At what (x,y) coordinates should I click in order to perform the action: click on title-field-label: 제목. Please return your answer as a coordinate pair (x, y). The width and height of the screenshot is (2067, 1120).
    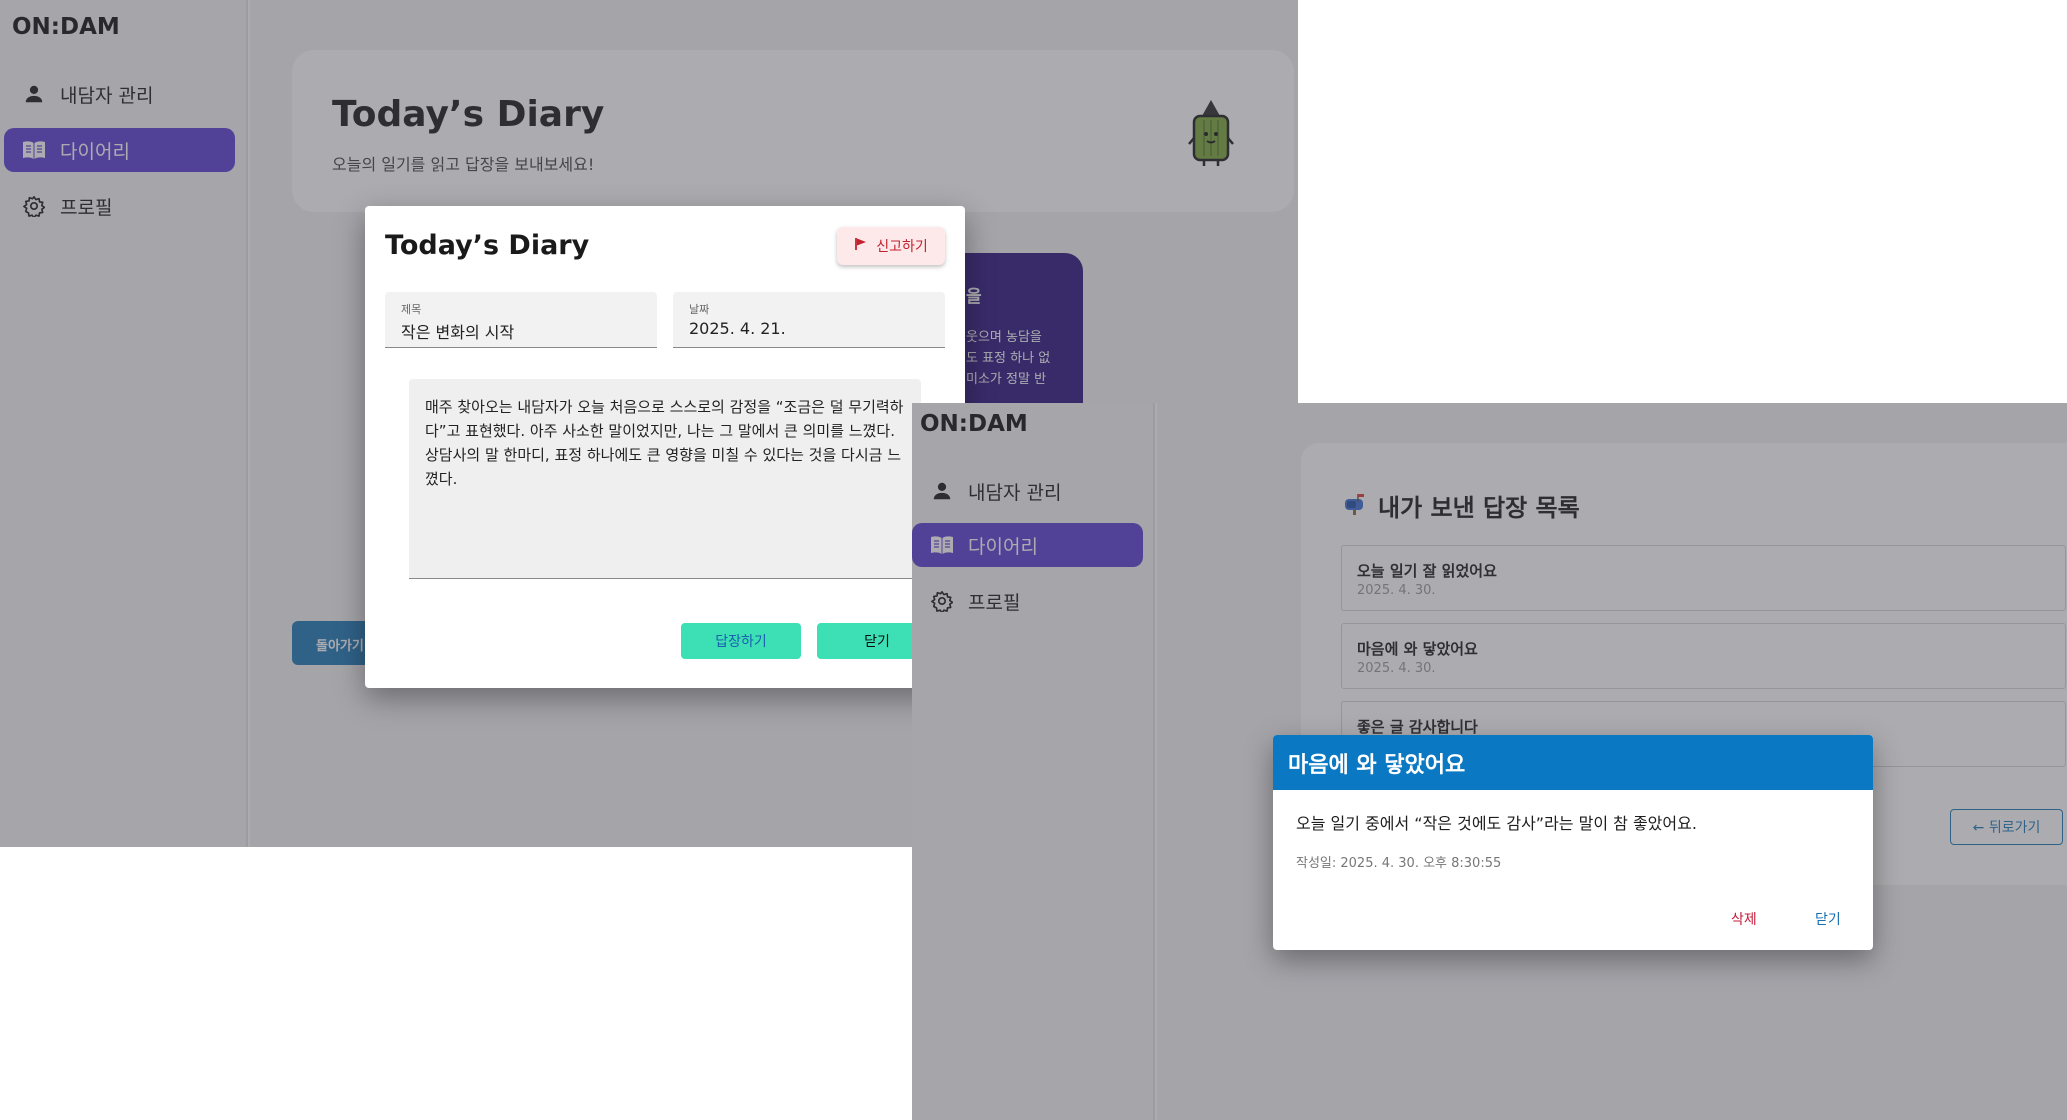
    Looking at the image, I should click on (411, 309).